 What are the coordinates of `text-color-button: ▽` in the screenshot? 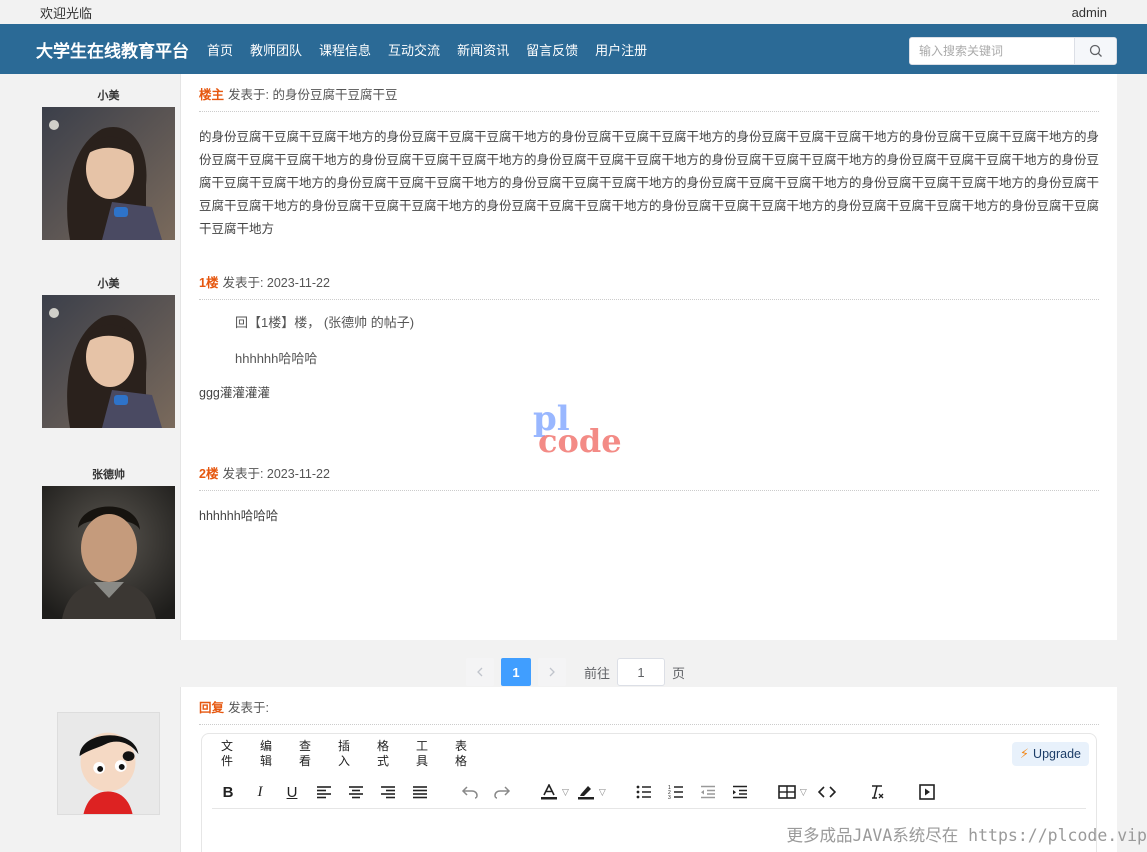 It's located at (554, 792).